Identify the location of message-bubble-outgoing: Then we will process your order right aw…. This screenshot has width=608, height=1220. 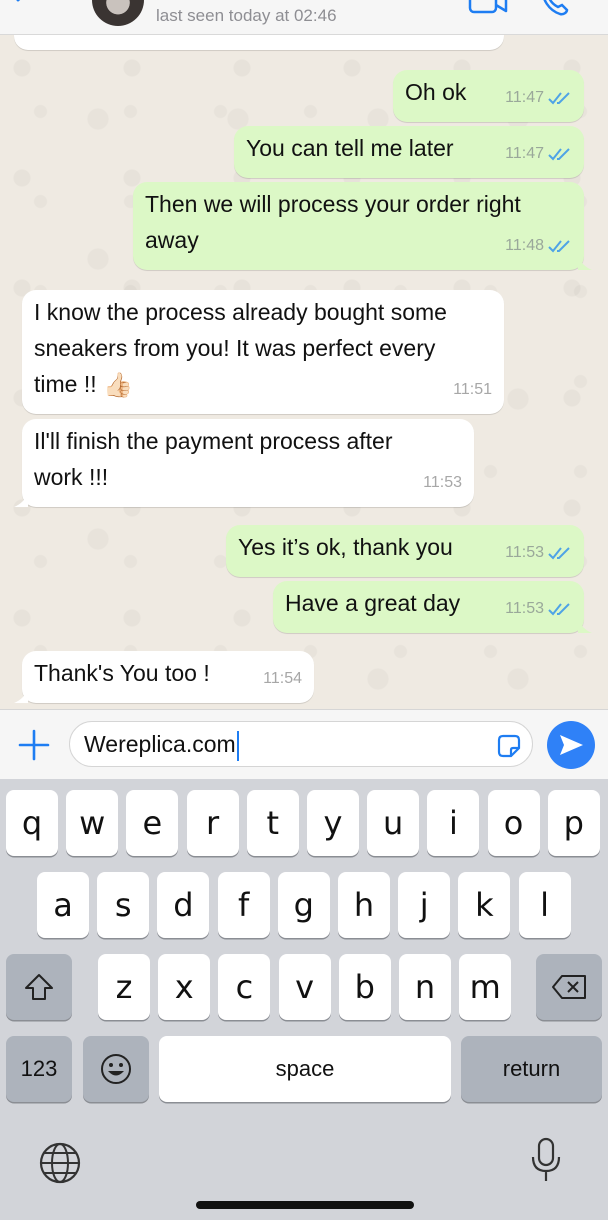
(362, 226).